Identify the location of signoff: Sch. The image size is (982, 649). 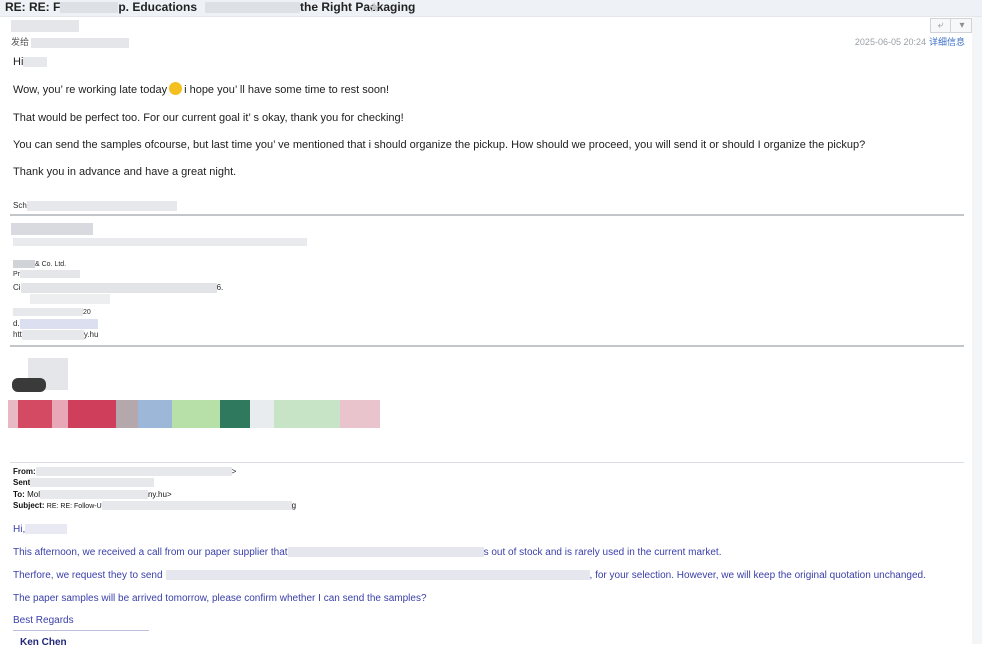
(95, 206).